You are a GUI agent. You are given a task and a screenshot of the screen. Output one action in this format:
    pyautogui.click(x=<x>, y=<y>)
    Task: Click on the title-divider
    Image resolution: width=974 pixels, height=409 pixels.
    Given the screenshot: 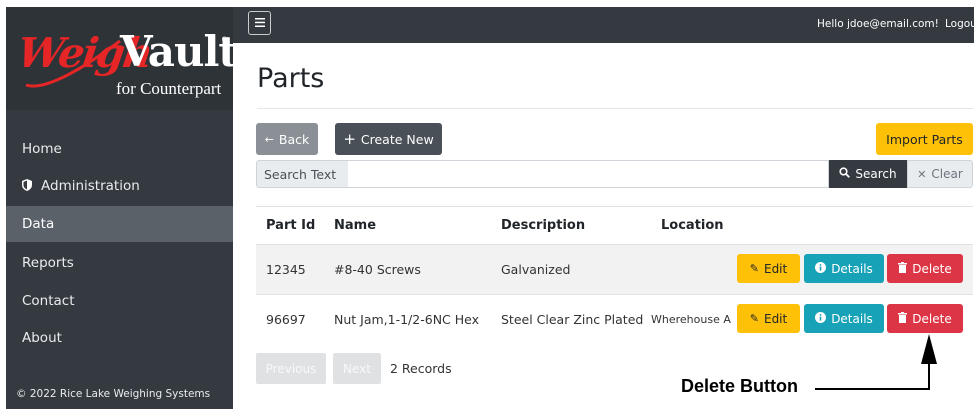 What is the action you would take?
    pyautogui.click(x=615, y=108)
    